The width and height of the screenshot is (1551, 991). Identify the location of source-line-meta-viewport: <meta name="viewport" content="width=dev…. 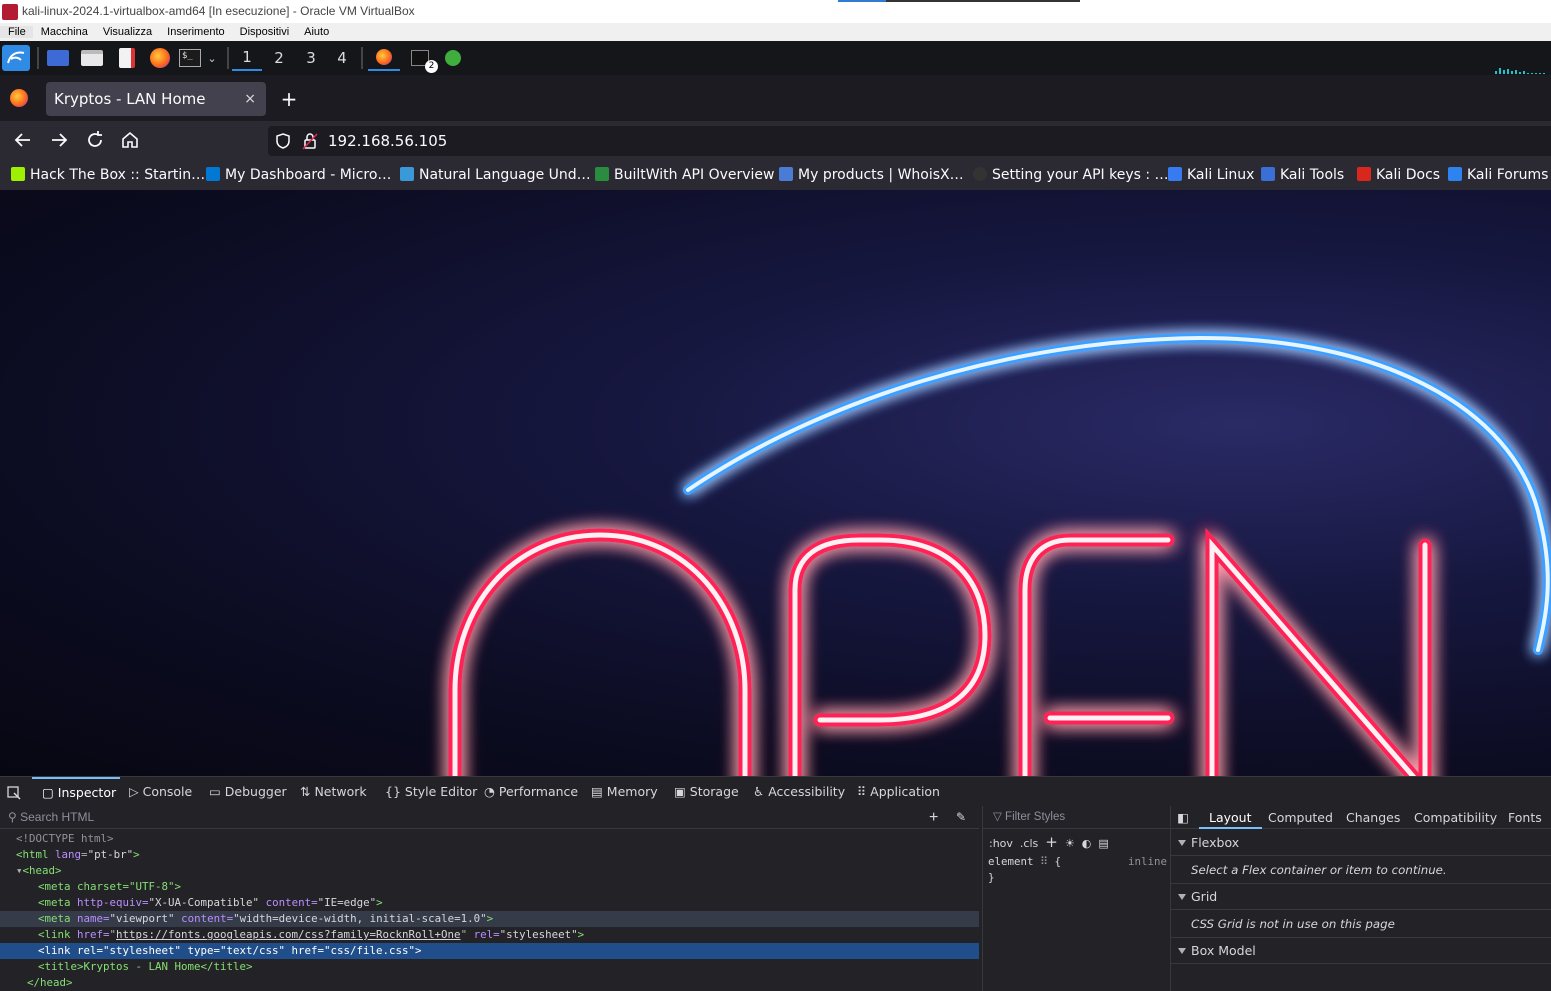
(489, 919).